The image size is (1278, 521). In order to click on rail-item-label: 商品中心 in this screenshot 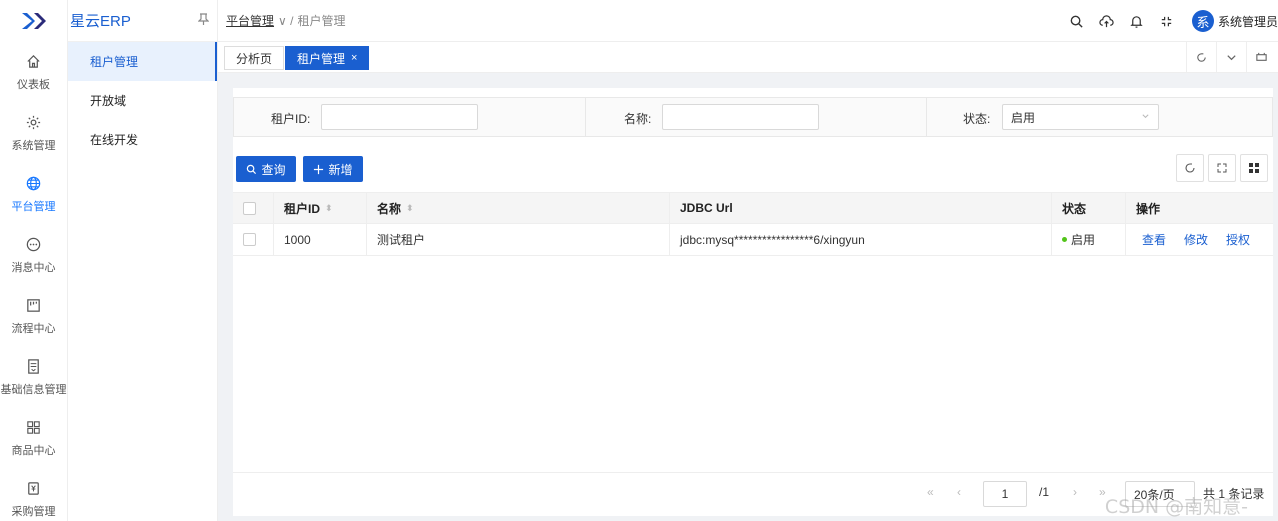, I will do `click(33, 451)`.